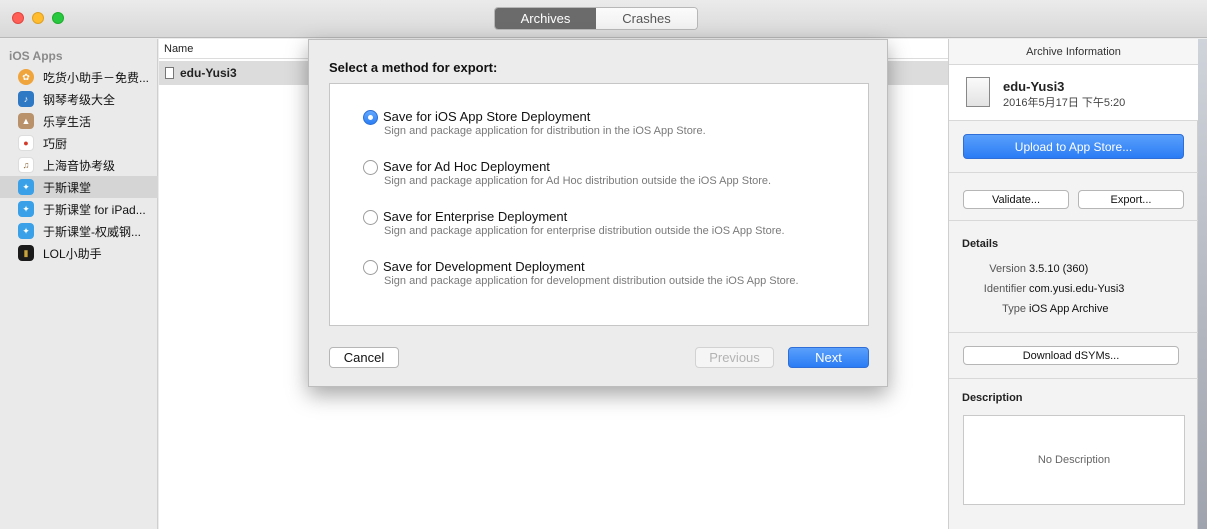 This screenshot has height=529, width=1207. Describe the element at coordinates (1074, 460) in the screenshot. I see `description-field: No Description` at that location.